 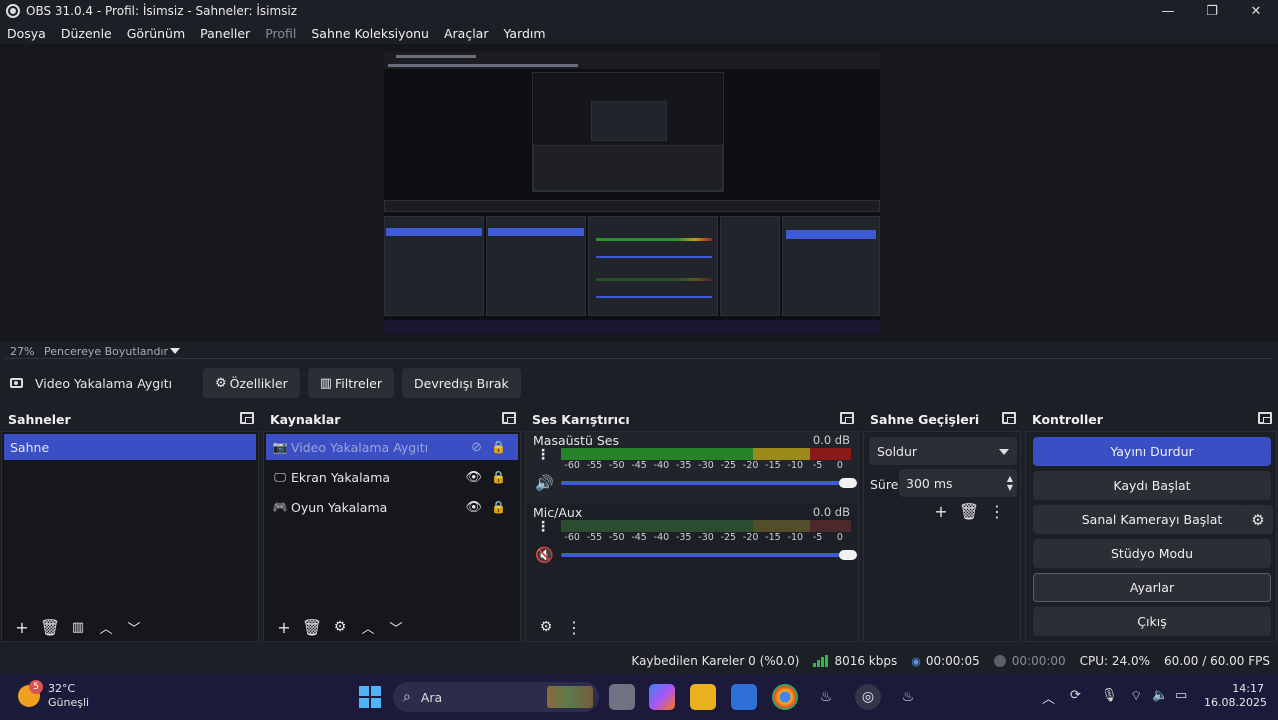 I want to click on menu-help: Yardım, so click(x=524, y=33).